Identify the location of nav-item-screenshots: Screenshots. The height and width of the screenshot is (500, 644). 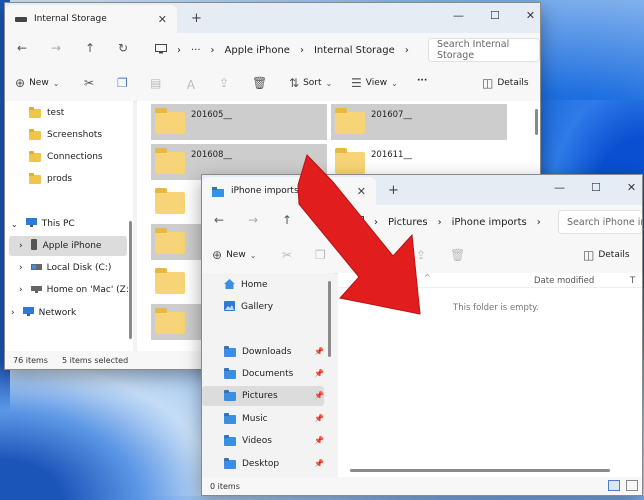
(65, 135).